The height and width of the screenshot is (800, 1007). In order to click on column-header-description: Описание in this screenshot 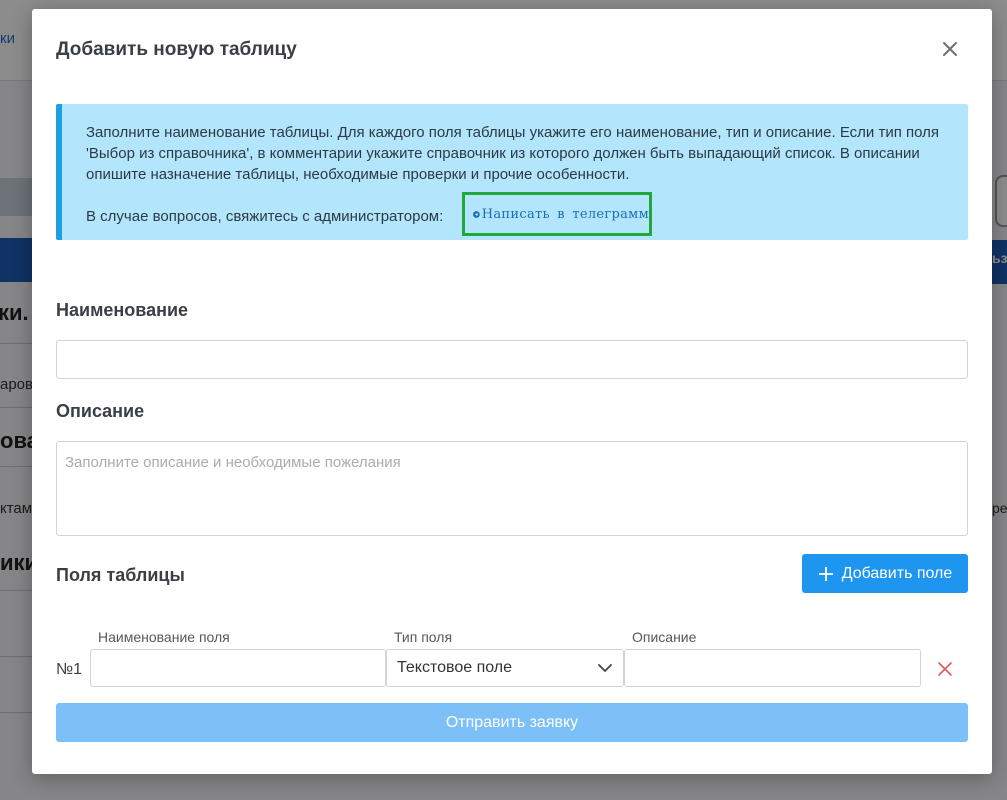, I will do `click(664, 637)`.